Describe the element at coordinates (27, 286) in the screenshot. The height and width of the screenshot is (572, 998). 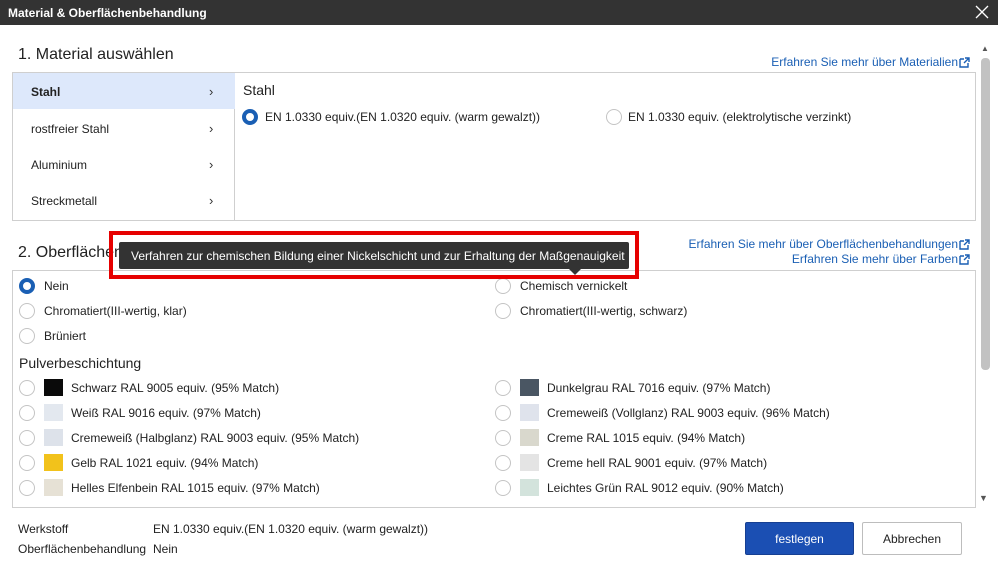
I see `surface-option-radio-nein` at that location.